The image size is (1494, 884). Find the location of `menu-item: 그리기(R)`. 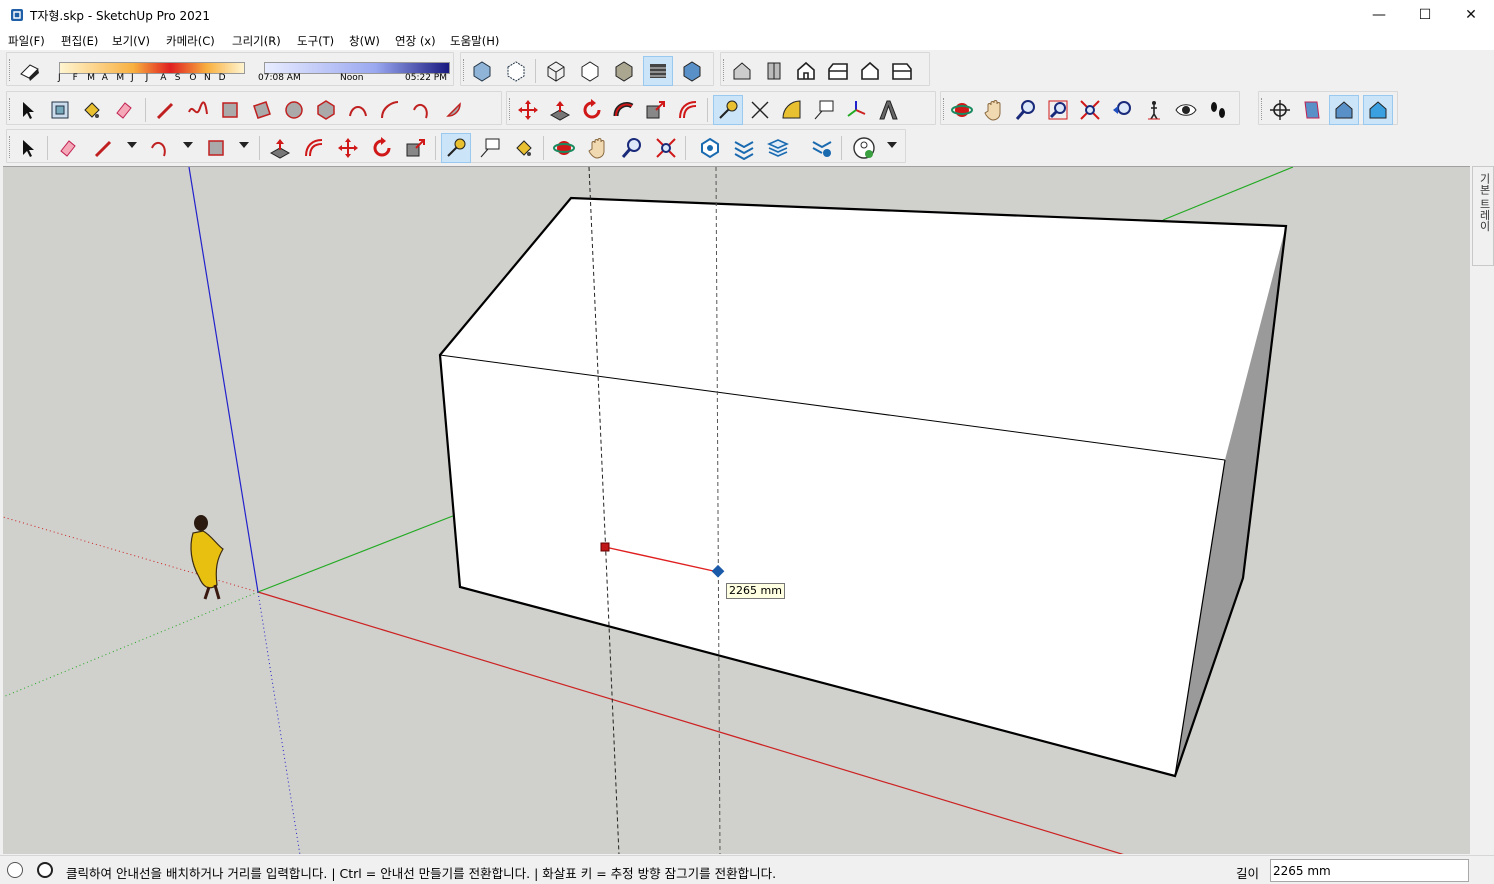

menu-item: 그리기(R) is located at coordinates (256, 41).